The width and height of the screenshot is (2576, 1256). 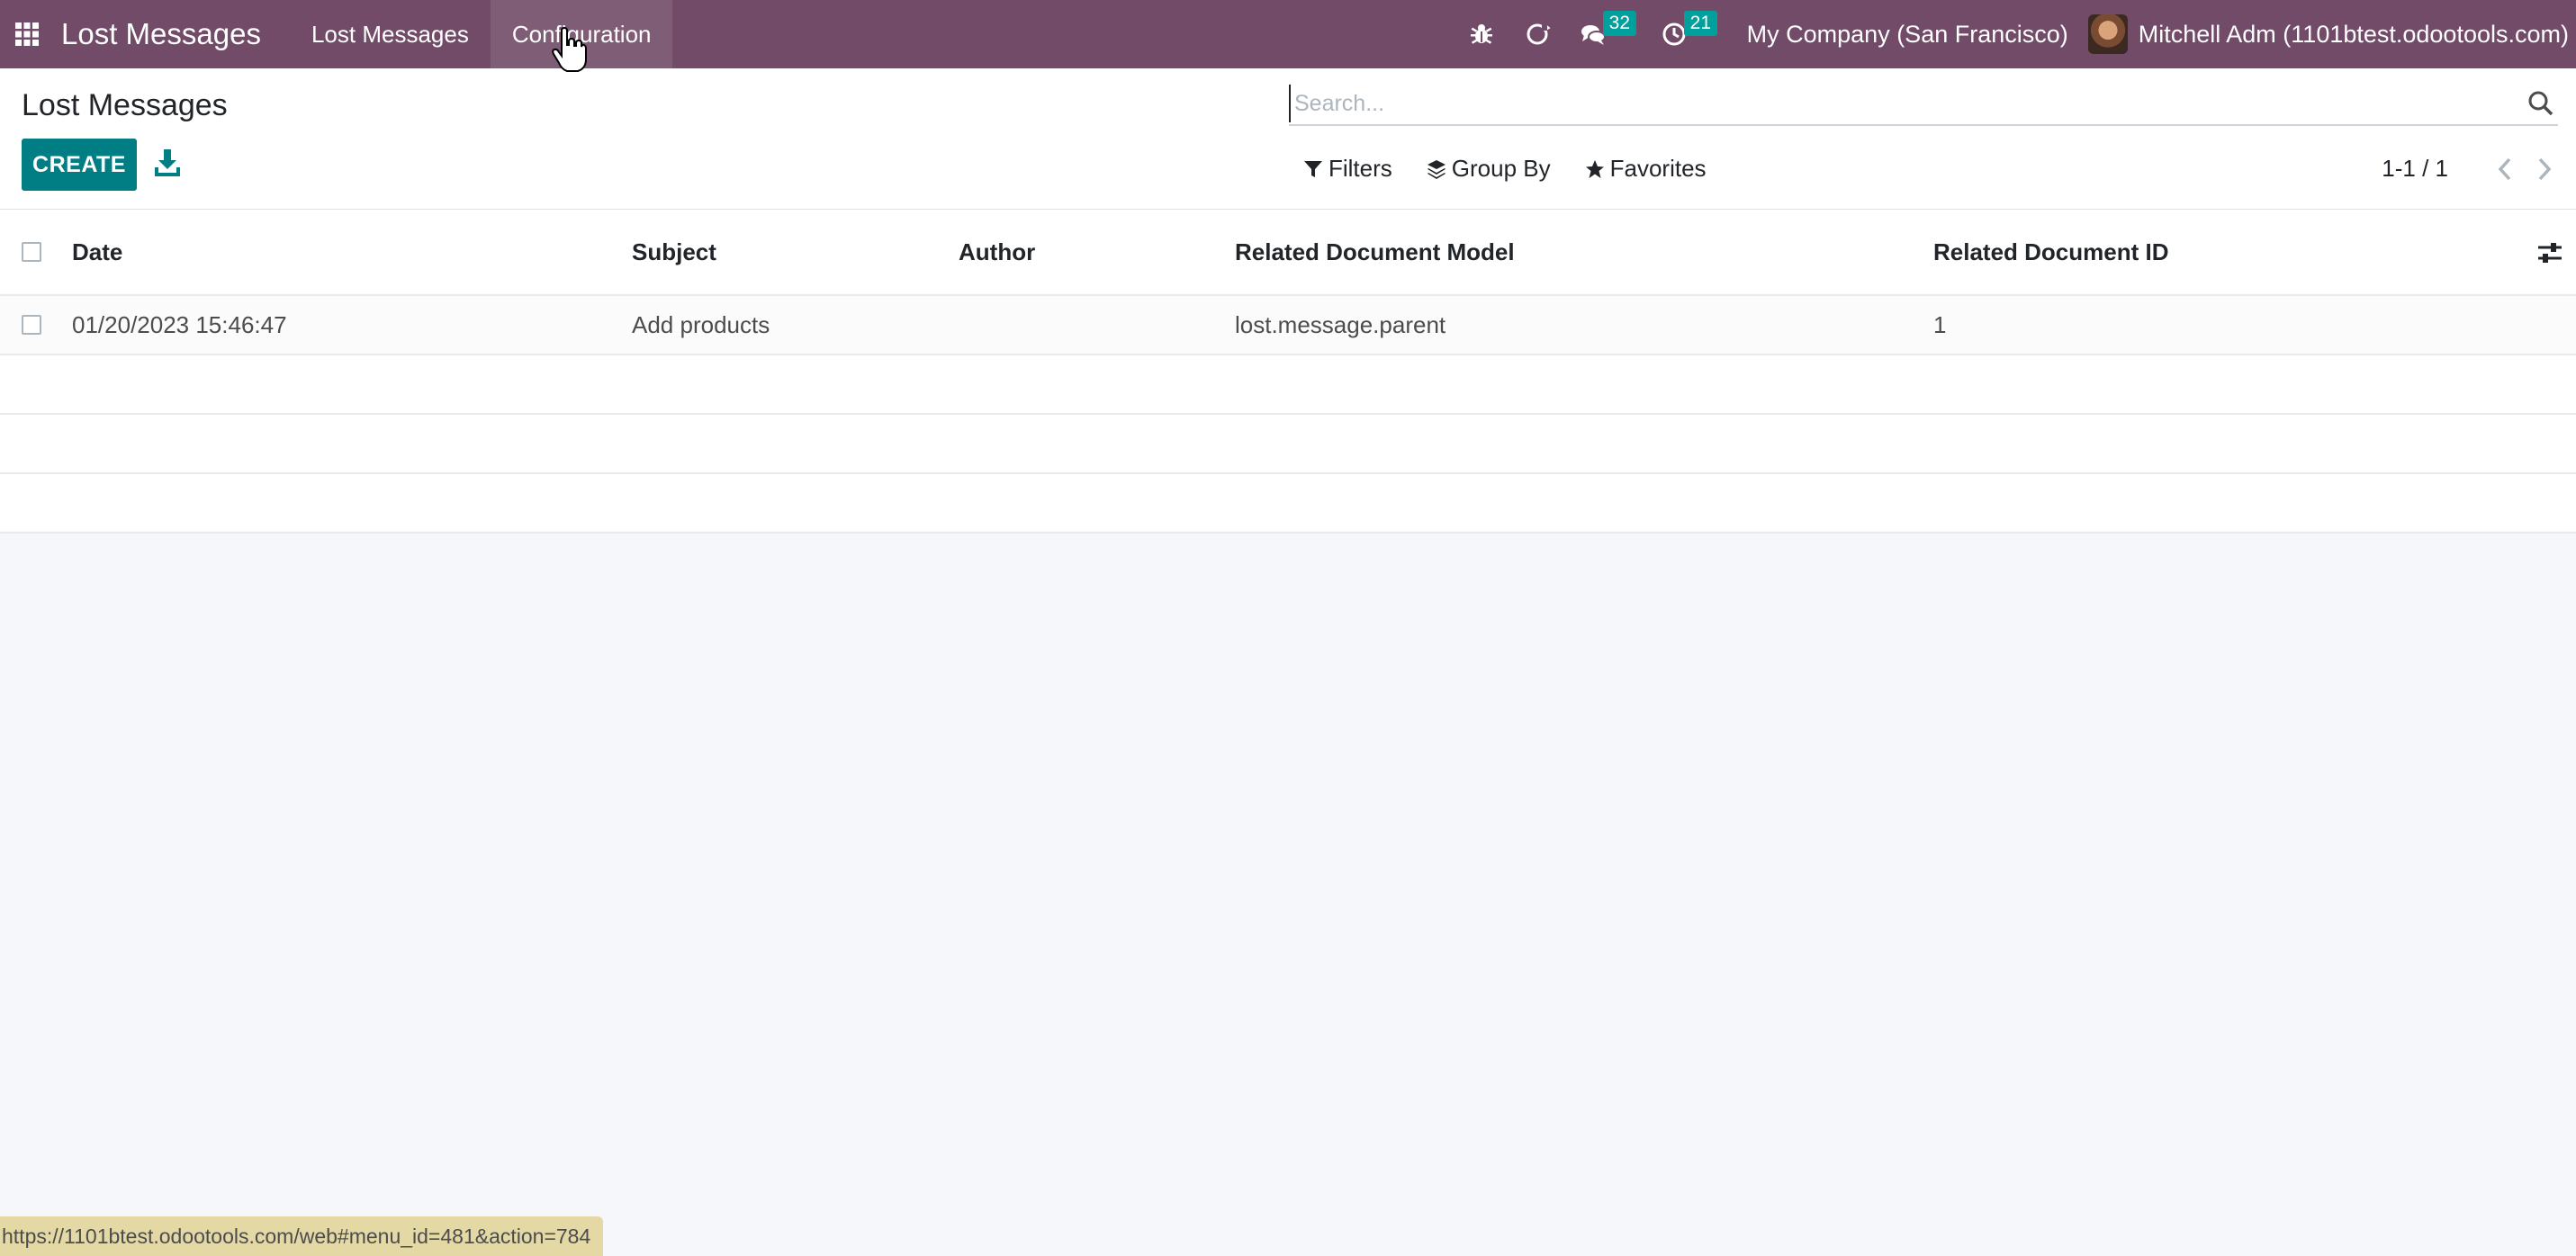 I want to click on menu-lost-messages: Lost Messages, so click(x=390, y=34).